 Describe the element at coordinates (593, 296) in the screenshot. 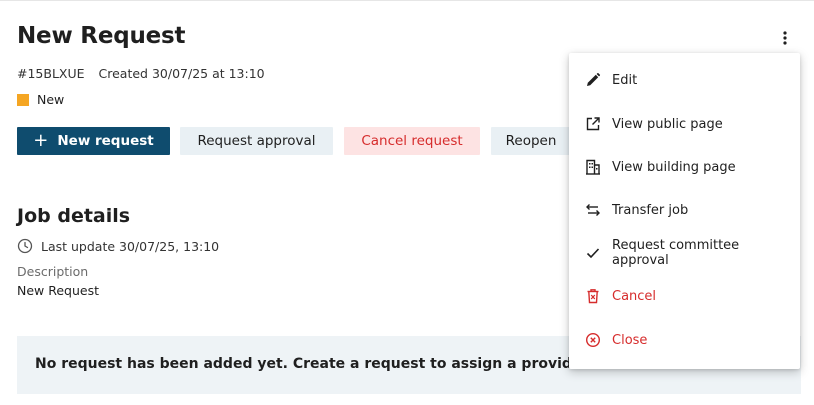

I see `trash-icon` at that location.